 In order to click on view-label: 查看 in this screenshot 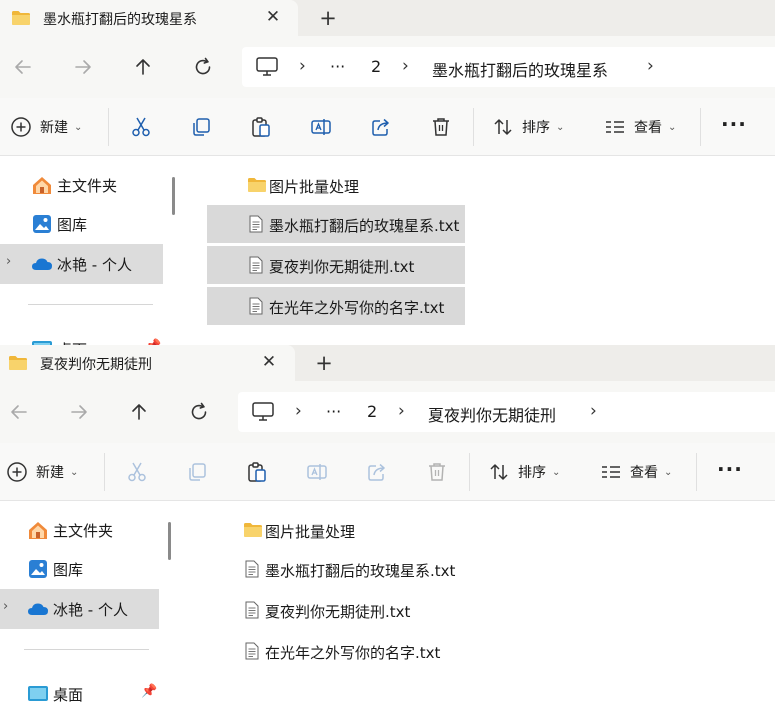, I will do `click(648, 128)`.